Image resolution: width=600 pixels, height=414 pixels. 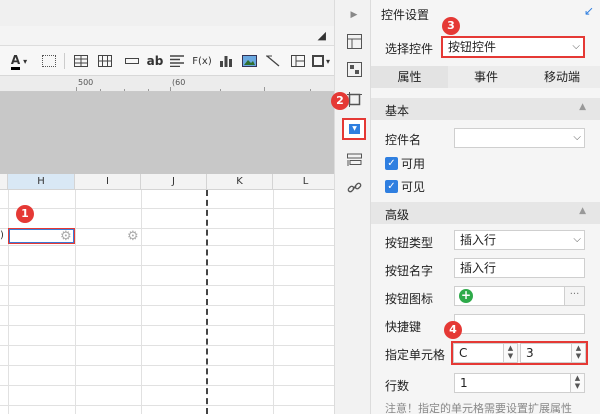 I want to click on column-header-k: K, so click(x=240, y=182).